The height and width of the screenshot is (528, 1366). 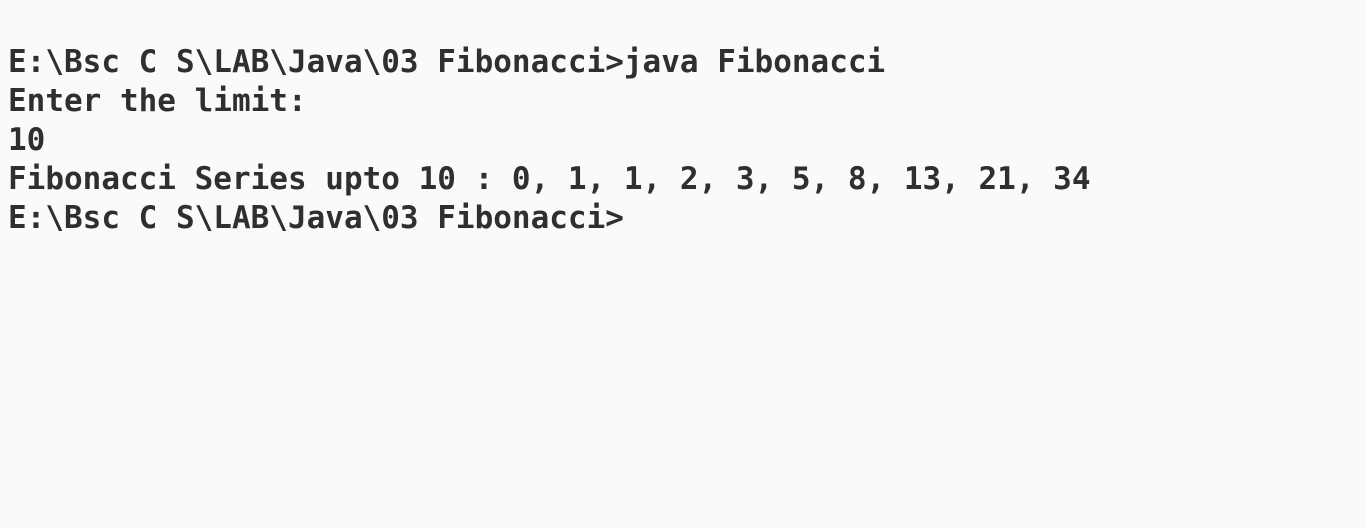 I want to click on prompt-text: Enter the limit:, so click(x=157, y=101).